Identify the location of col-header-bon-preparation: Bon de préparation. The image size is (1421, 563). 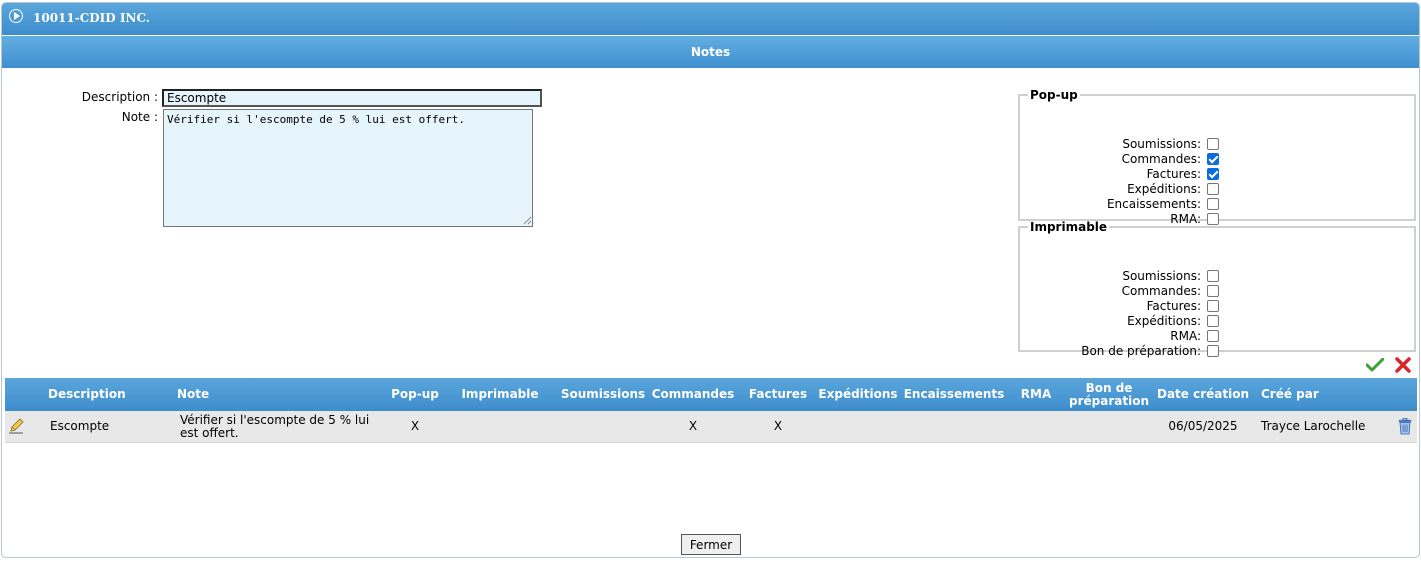
(1109, 394).